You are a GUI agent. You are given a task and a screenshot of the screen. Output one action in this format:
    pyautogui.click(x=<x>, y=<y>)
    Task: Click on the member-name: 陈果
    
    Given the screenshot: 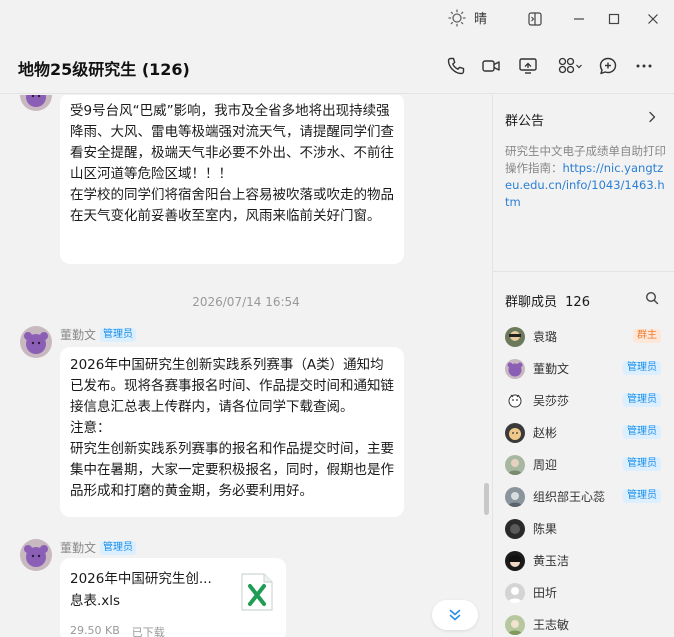 What is the action you would take?
    pyautogui.click(x=545, y=529)
    